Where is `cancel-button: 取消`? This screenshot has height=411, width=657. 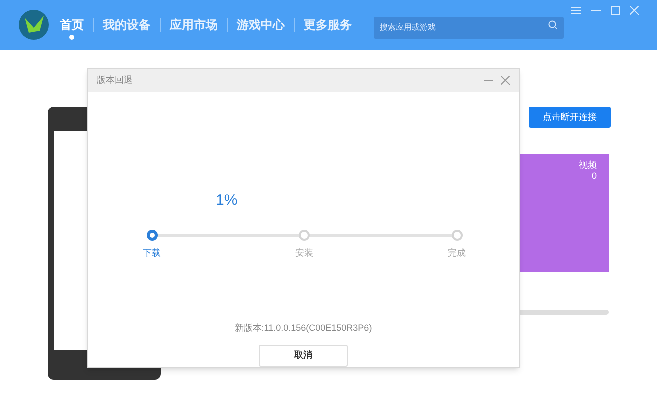
cancel-button: 取消 is located at coordinates (303, 356).